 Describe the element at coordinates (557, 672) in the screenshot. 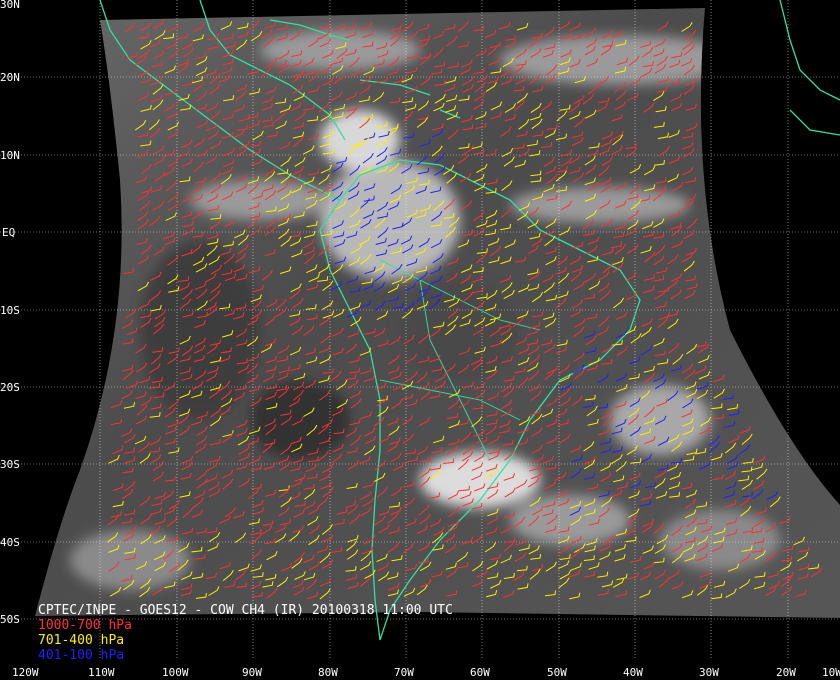

I see `lon-label: 50W` at that location.